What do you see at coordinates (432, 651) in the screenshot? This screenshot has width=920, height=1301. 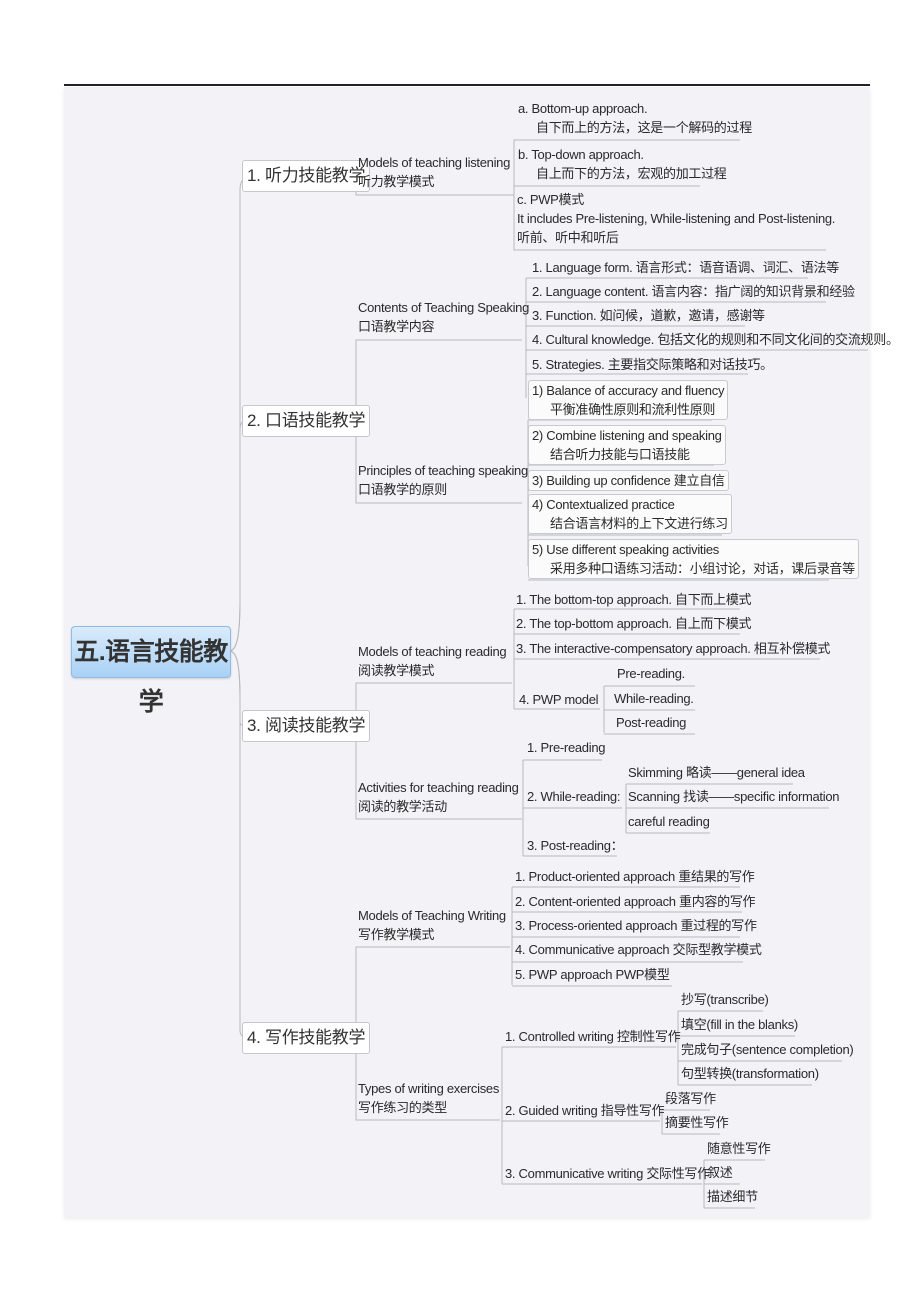 I see `topic-en: Models of teaching reading` at bounding box center [432, 651].